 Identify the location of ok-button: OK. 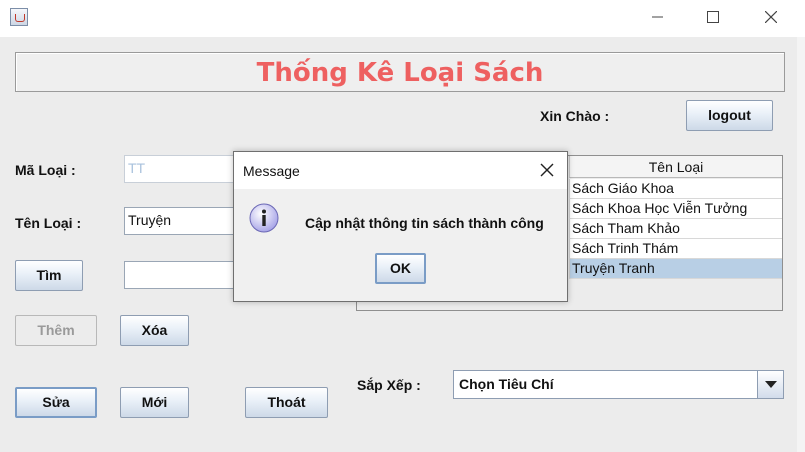
(400, 268).